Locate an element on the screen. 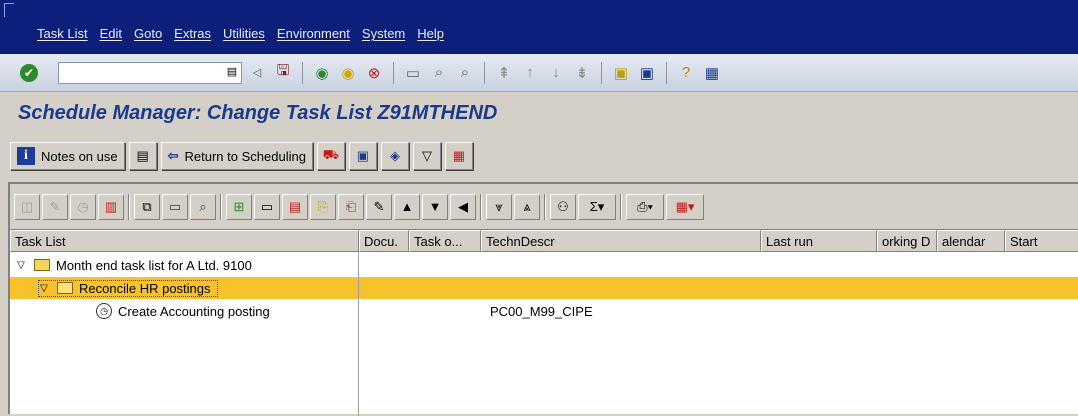  details-button: ▤ is located at coordinates (142, 156).